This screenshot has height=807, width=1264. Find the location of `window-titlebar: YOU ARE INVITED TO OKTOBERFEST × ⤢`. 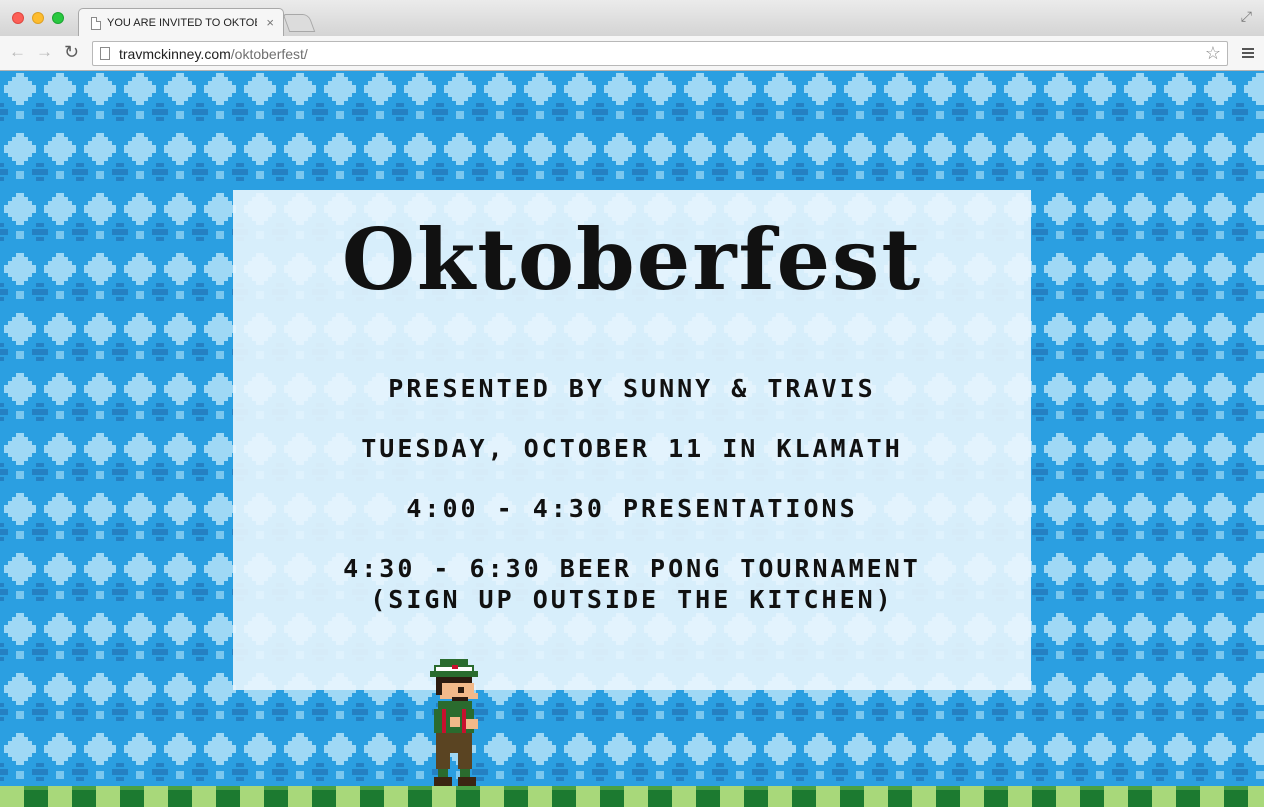

window-titlebar: YOU ARE INVITED TO OKTOBERFEST × ⤢ is located at coordinates (632, 18).